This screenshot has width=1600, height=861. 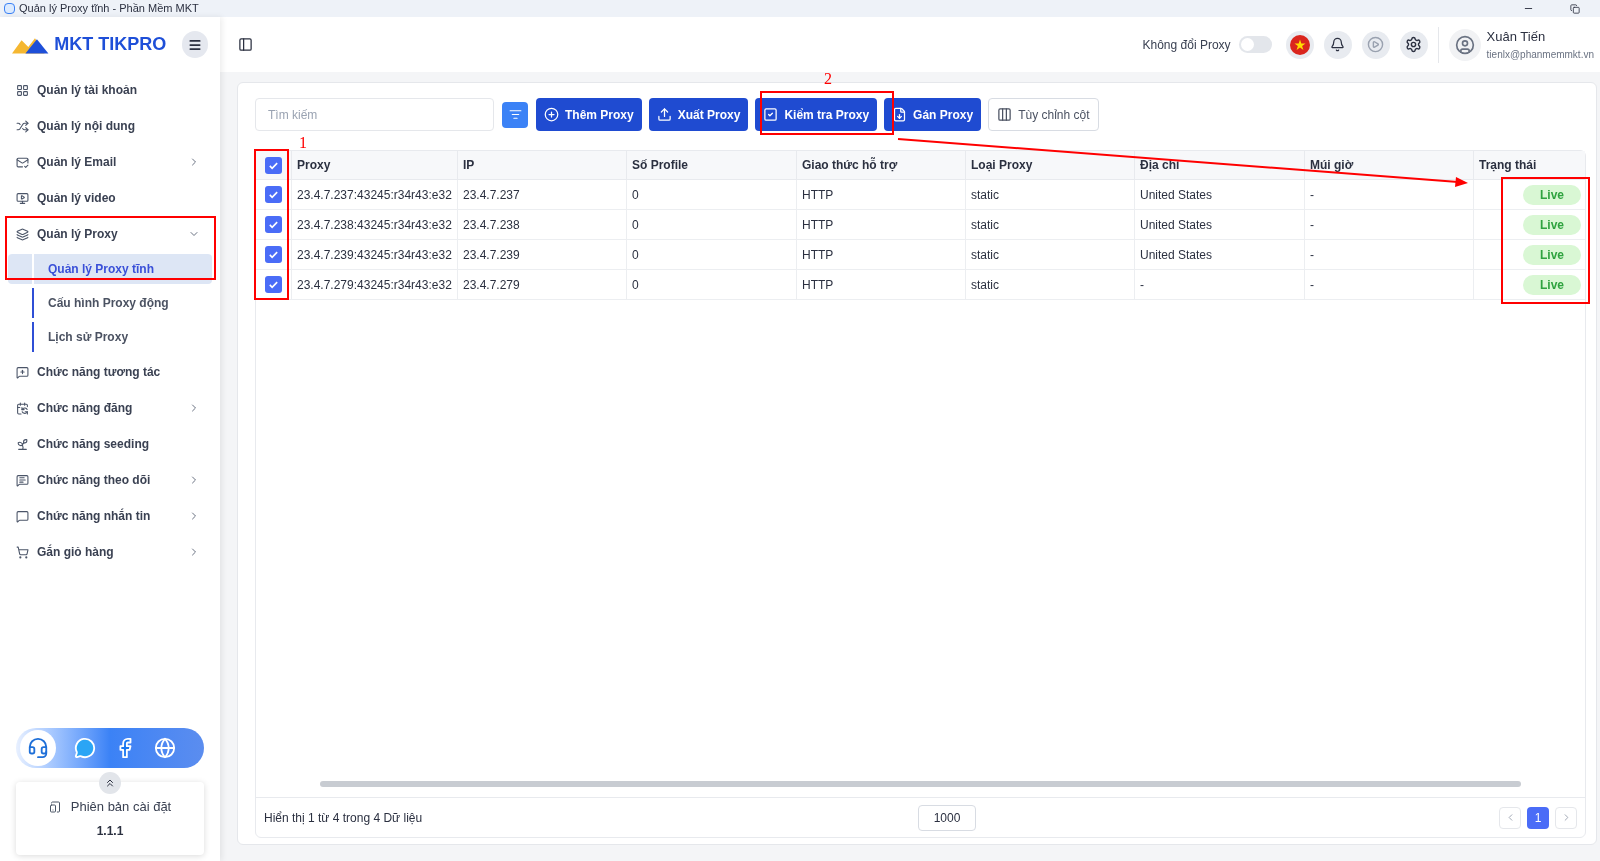 What do you see at coordinates (9, 8) in the screenshot?
I see `app-icon` at bounding box center [9, 8].